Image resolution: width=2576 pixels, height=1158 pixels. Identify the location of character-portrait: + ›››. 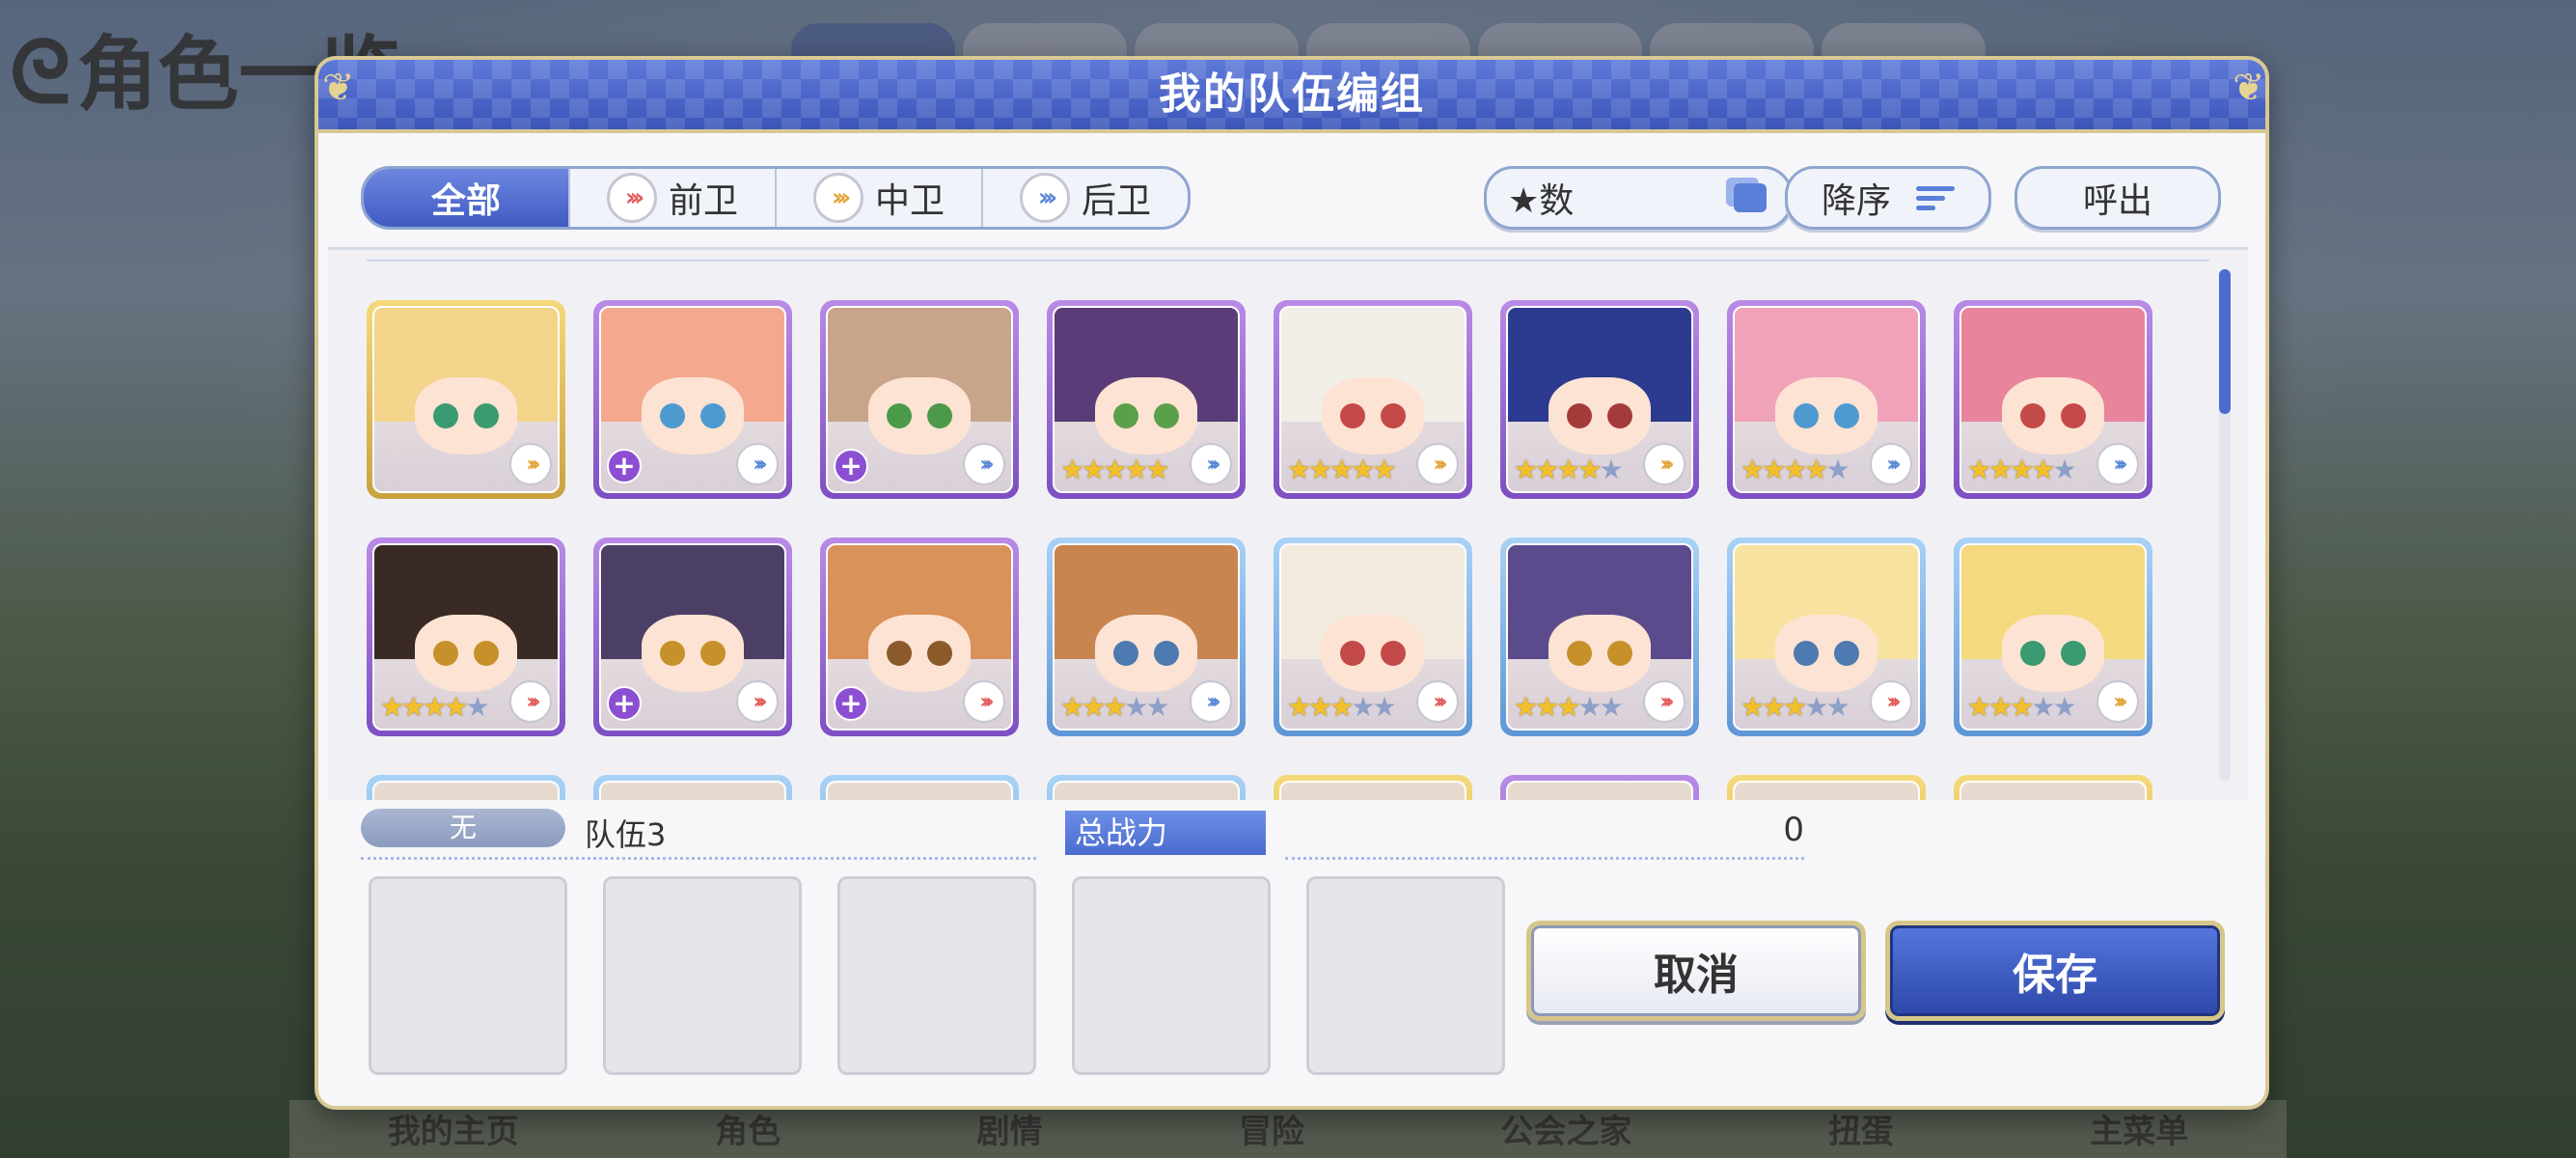
(920, 399).